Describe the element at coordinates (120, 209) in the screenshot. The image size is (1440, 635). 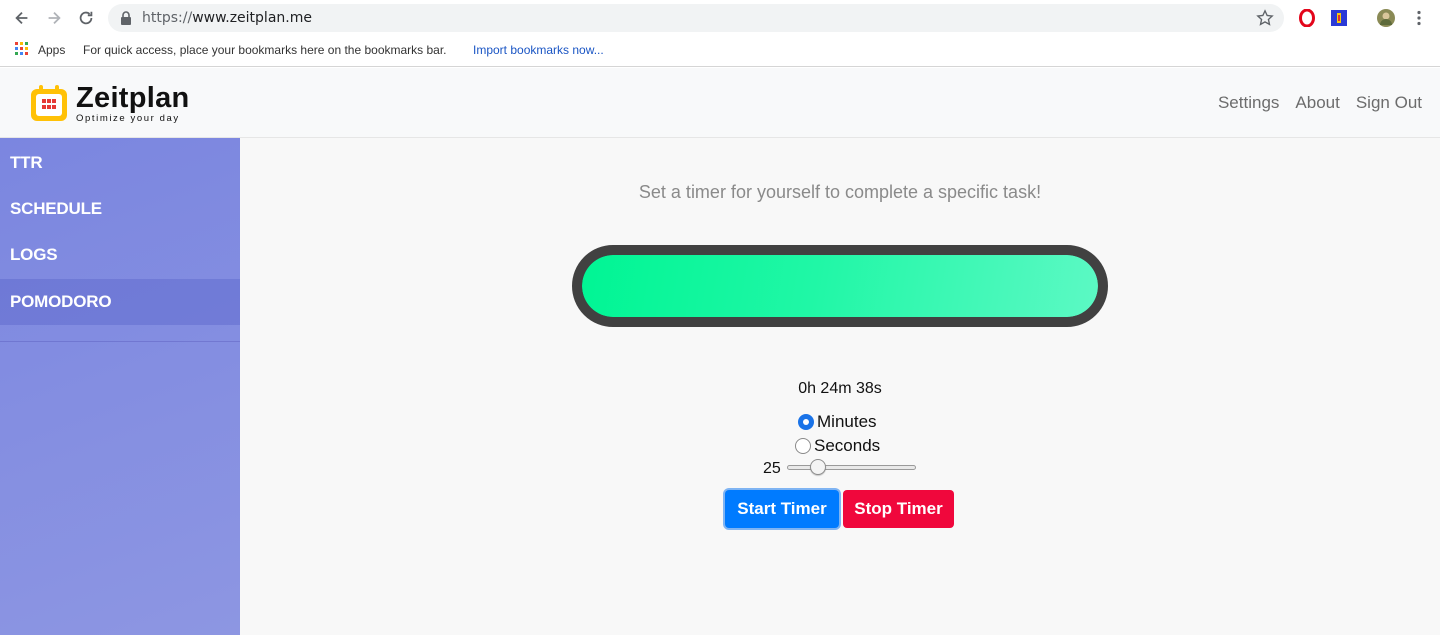
I see `sidebar-item-schedule: SCHEDULE` at that location.